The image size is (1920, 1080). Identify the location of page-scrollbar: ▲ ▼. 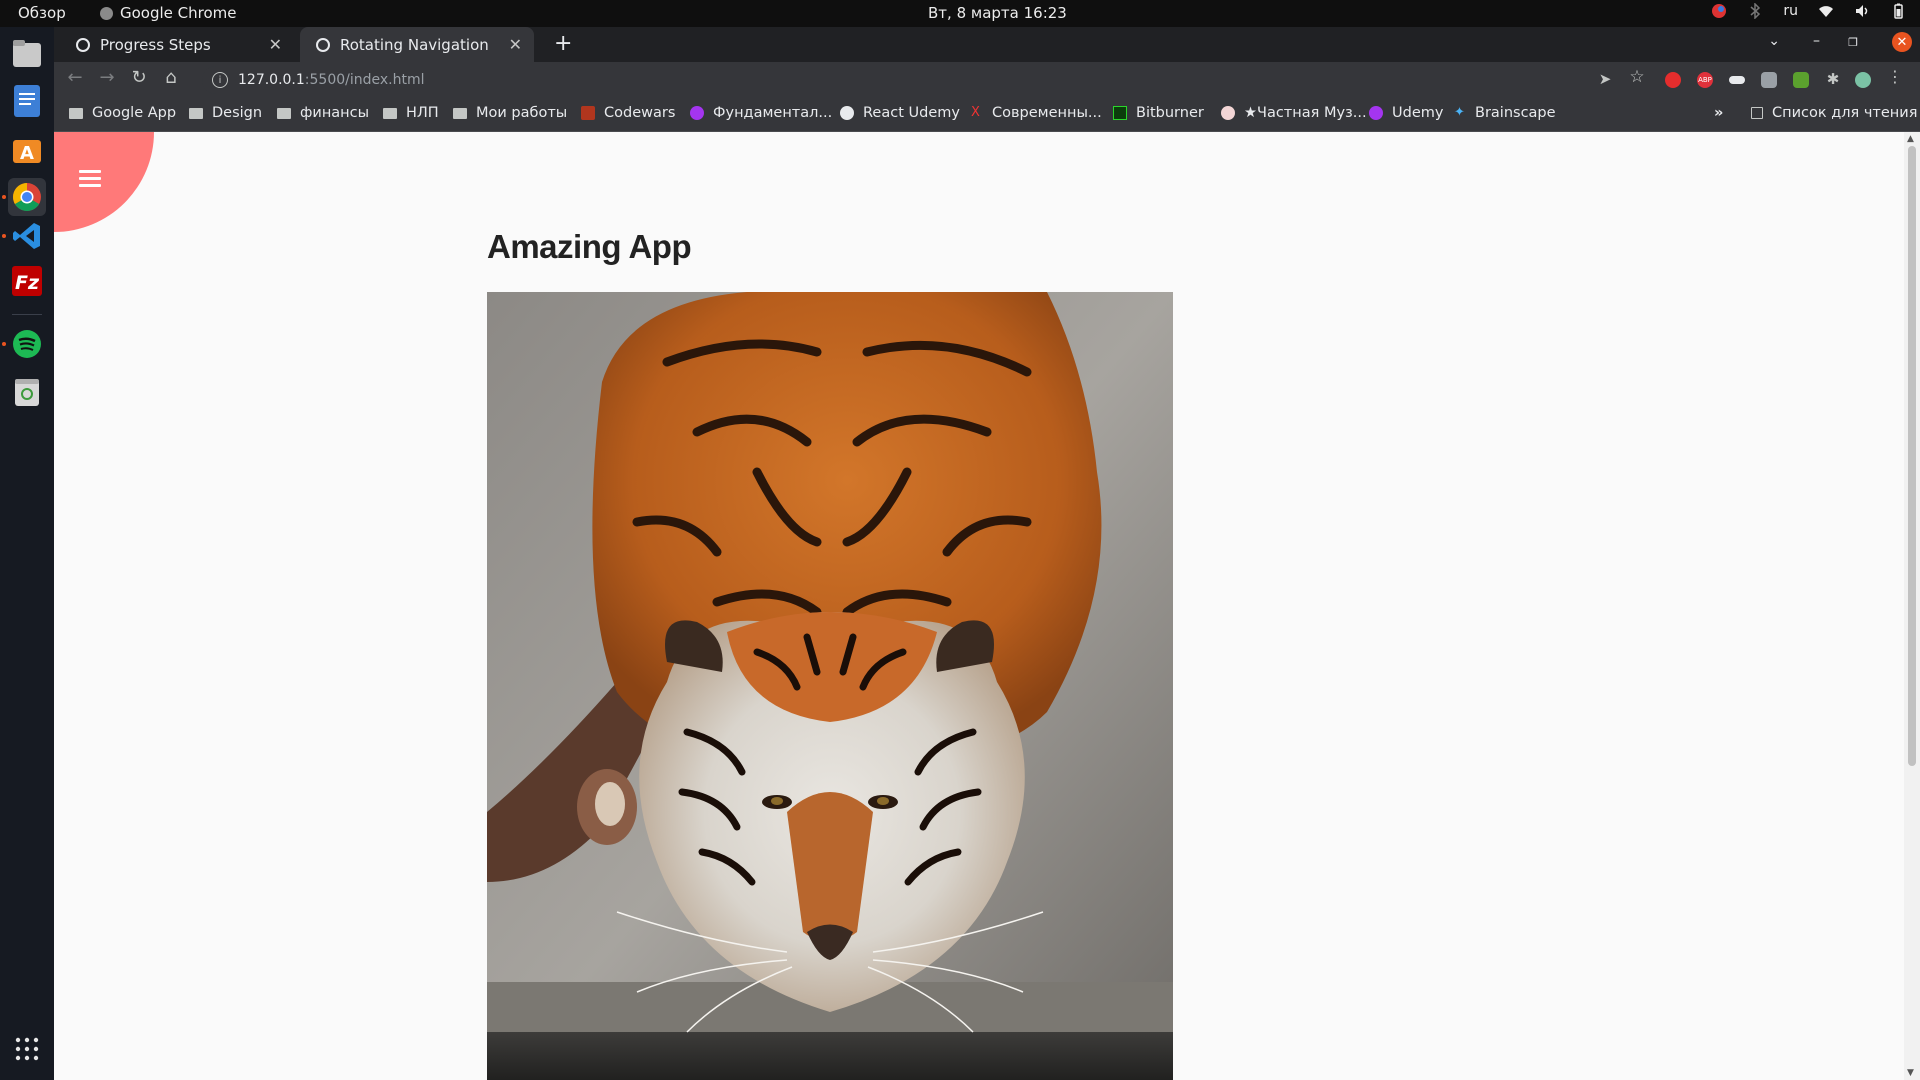
(1912, 606).